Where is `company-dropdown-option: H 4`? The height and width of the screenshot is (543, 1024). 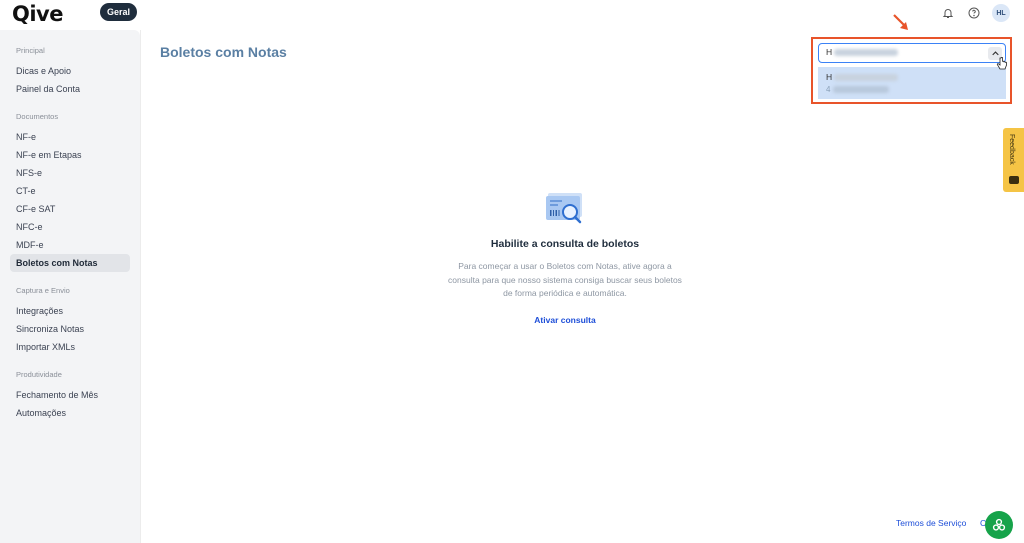 company-dropdown-option: H 4 is located at coordinates (912, 83).